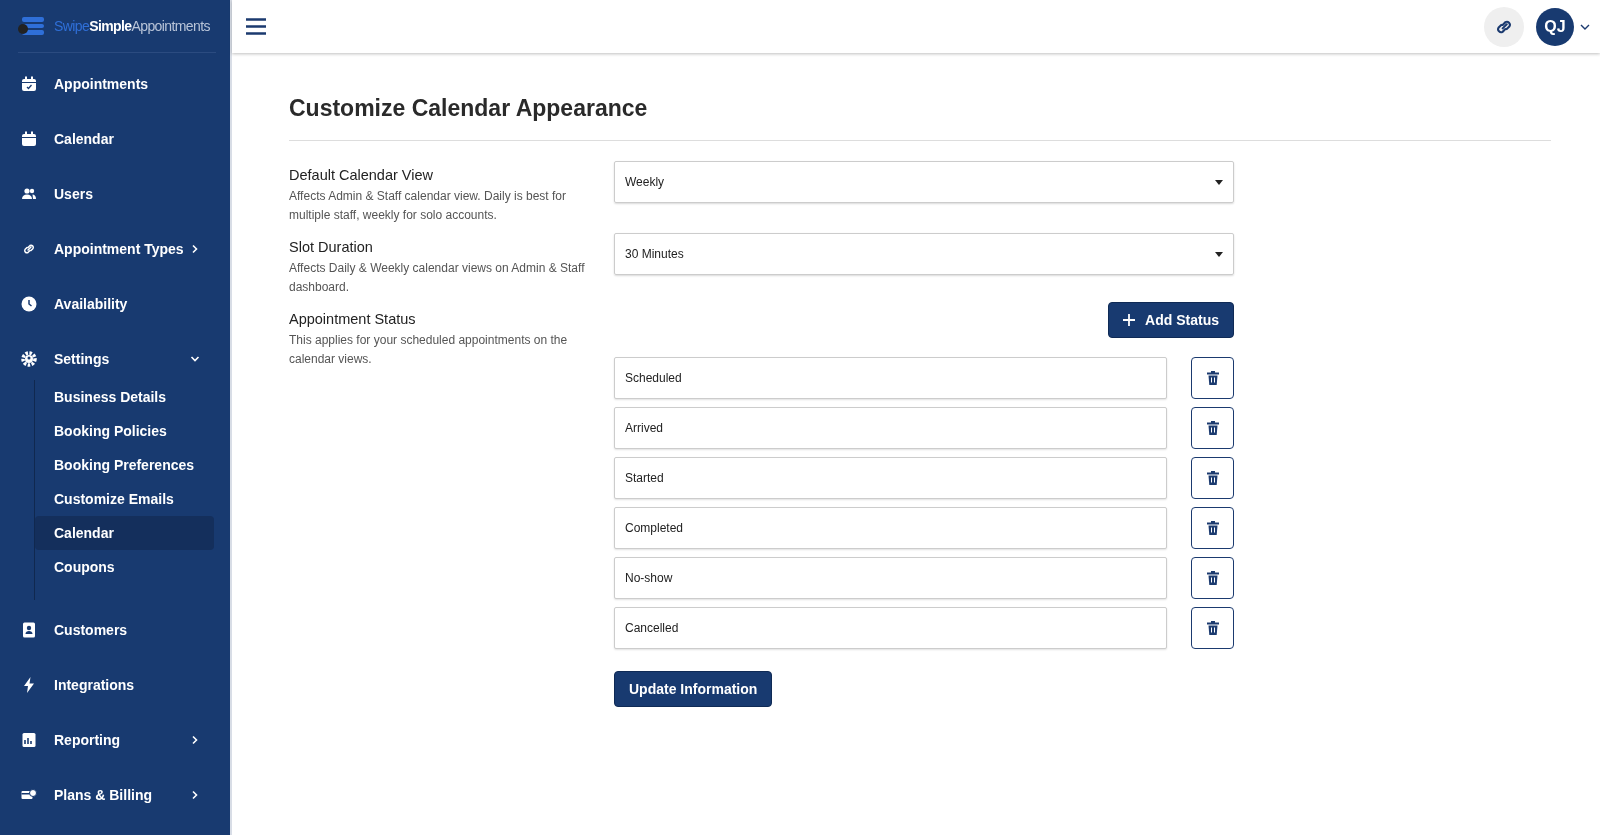 This screenshot has height=835, width=1600. What do you see at coordinates (29, 193) in the screenshot?
I see `users-icon` at bounding box center [29, 193].